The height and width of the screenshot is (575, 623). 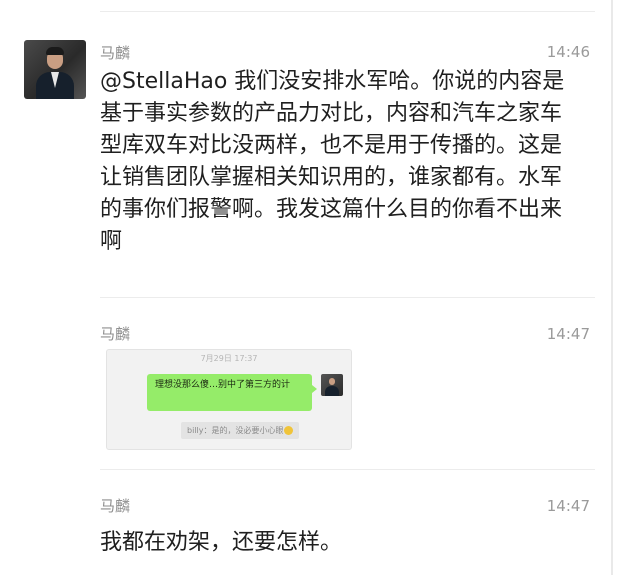 What do you see at coordinates (232, 392) in the screenshot?
I see `screenshot-chat-bubble: 理想没那么傻…别中了第三方的计` at bounding box center [232, 392].